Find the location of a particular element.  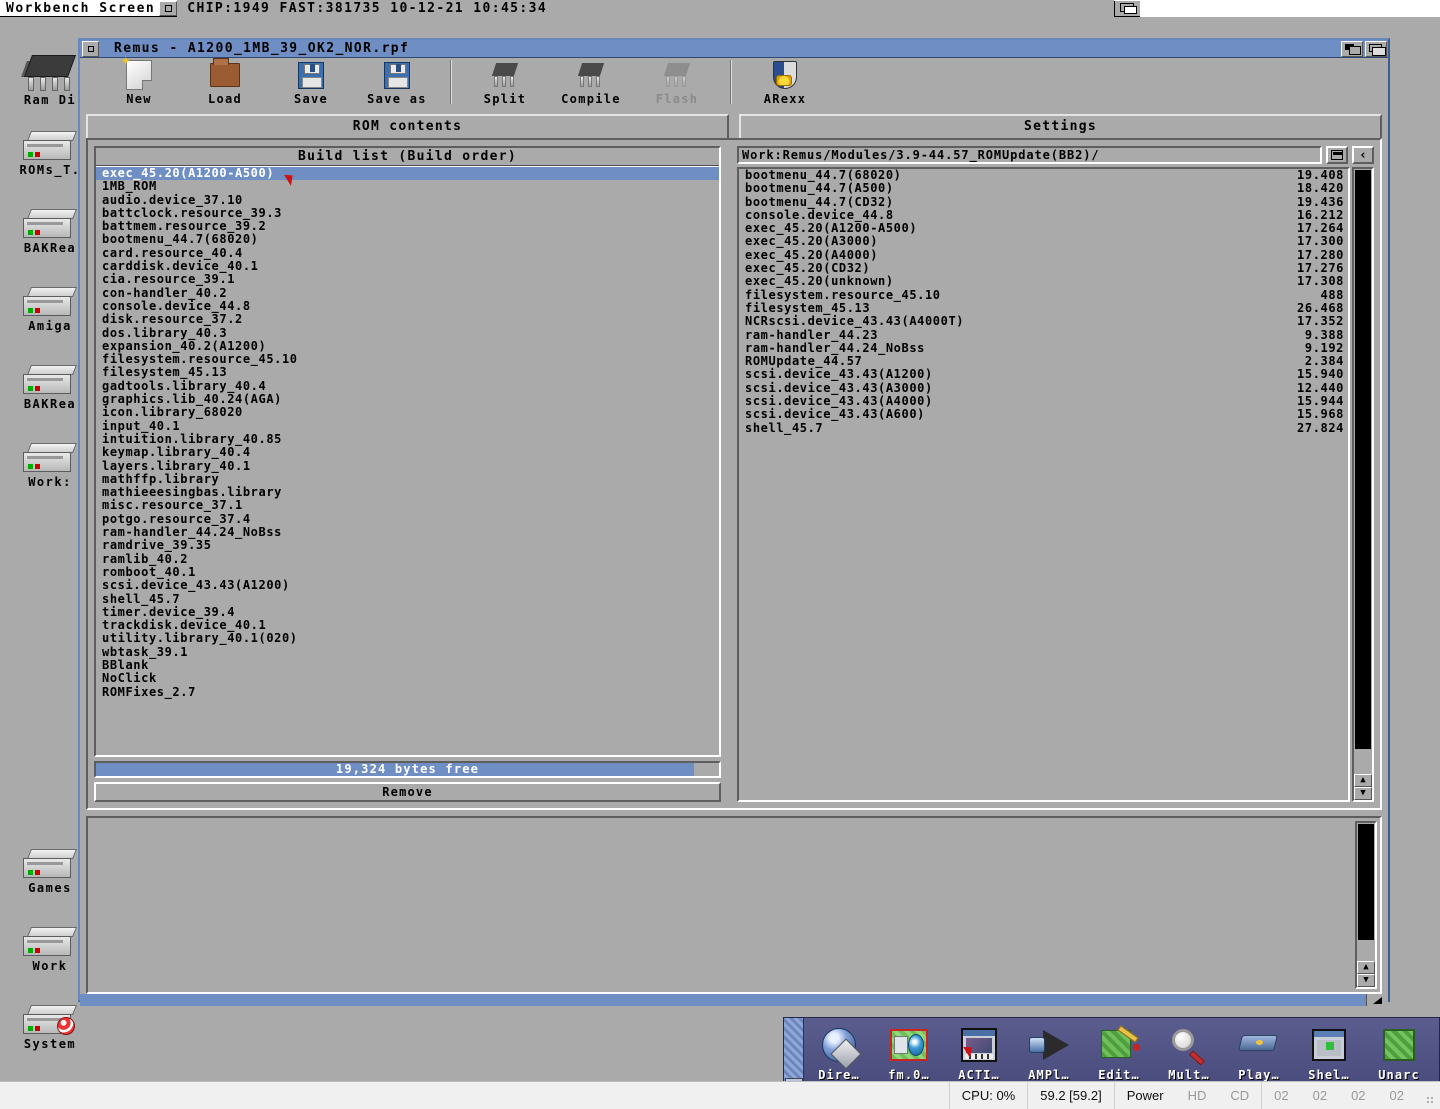

module-list-scrollbar: ▲ ▼ is located at coordinates (1363, 484).